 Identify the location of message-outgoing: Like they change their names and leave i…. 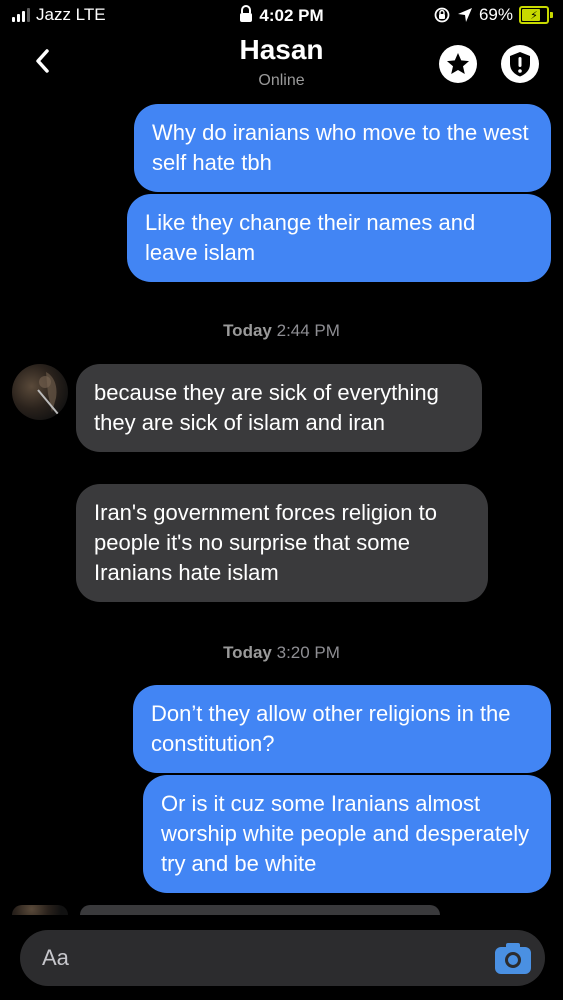
(339, 238).